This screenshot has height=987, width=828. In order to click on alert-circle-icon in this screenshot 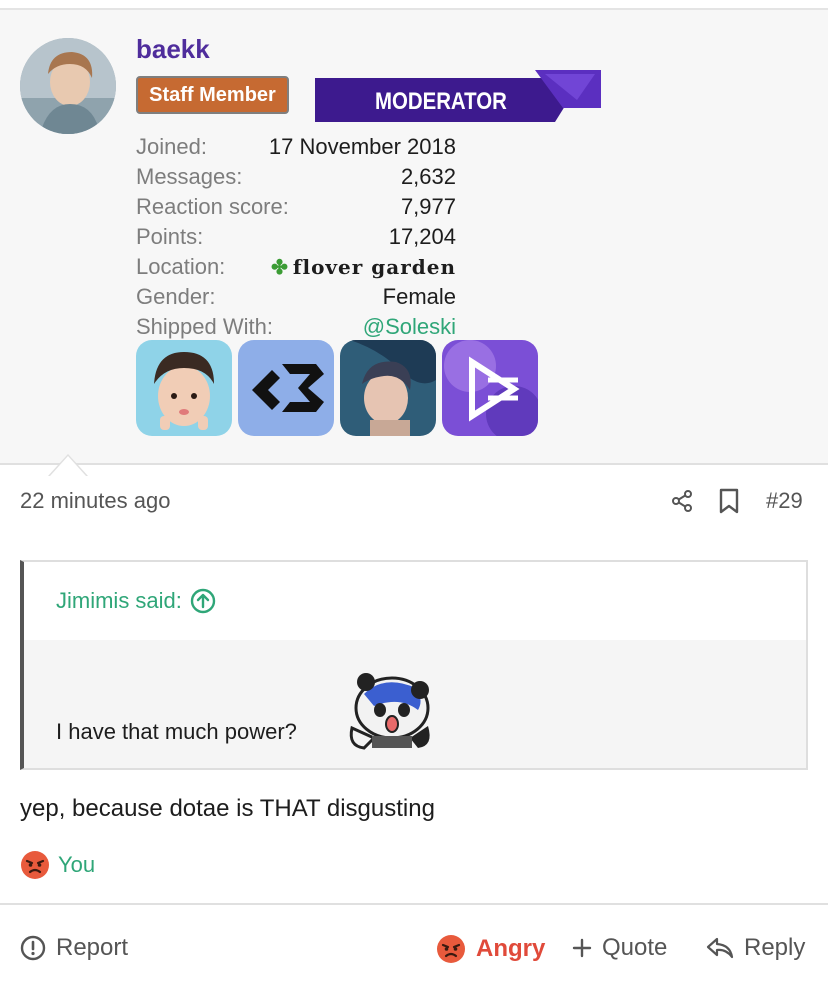, I will do `click(33, 948)`.